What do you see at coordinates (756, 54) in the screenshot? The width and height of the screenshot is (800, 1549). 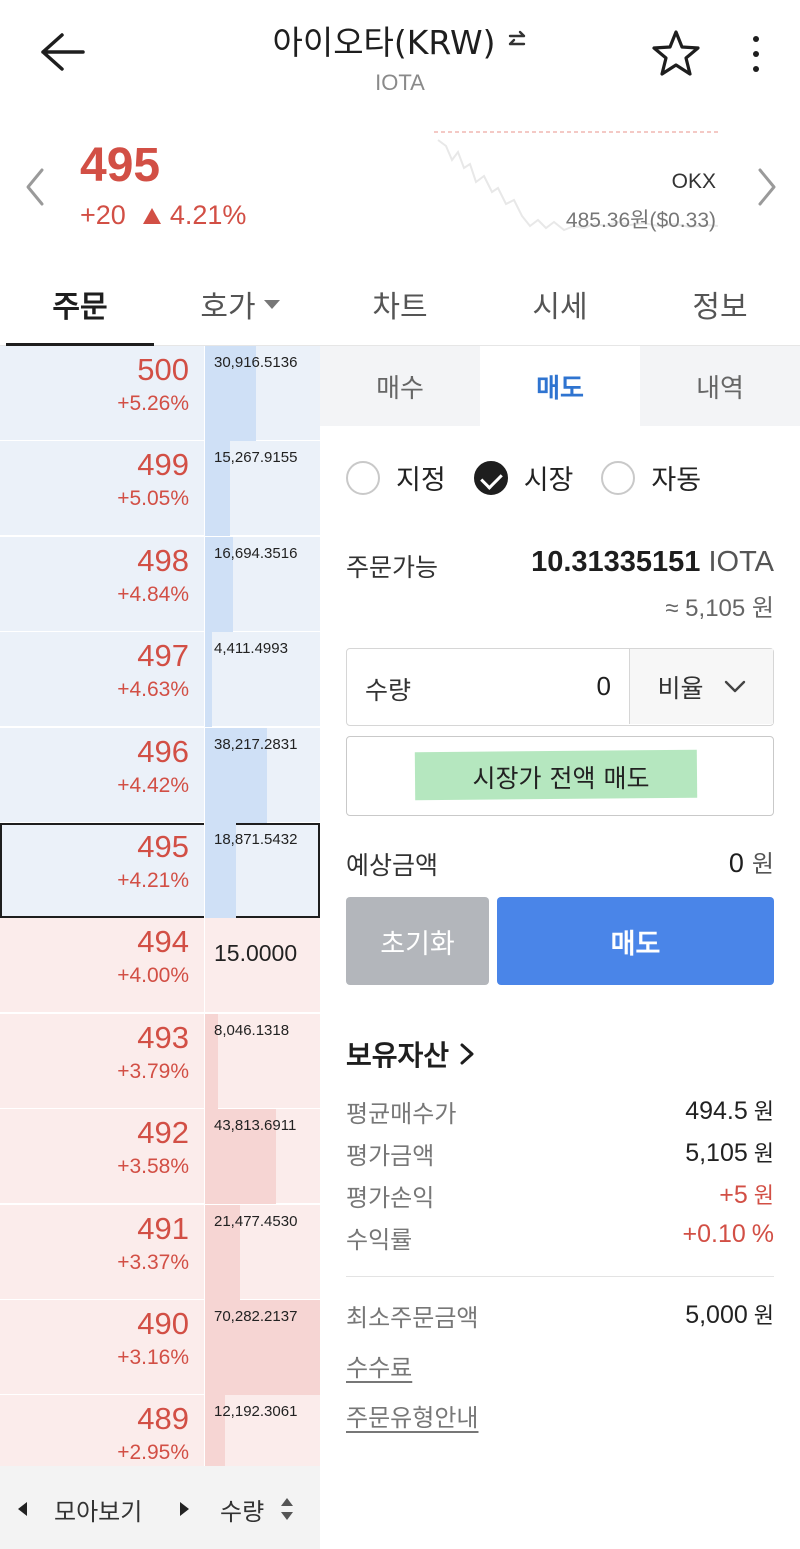 I see `more-icon` at bounding box center [756, 54].